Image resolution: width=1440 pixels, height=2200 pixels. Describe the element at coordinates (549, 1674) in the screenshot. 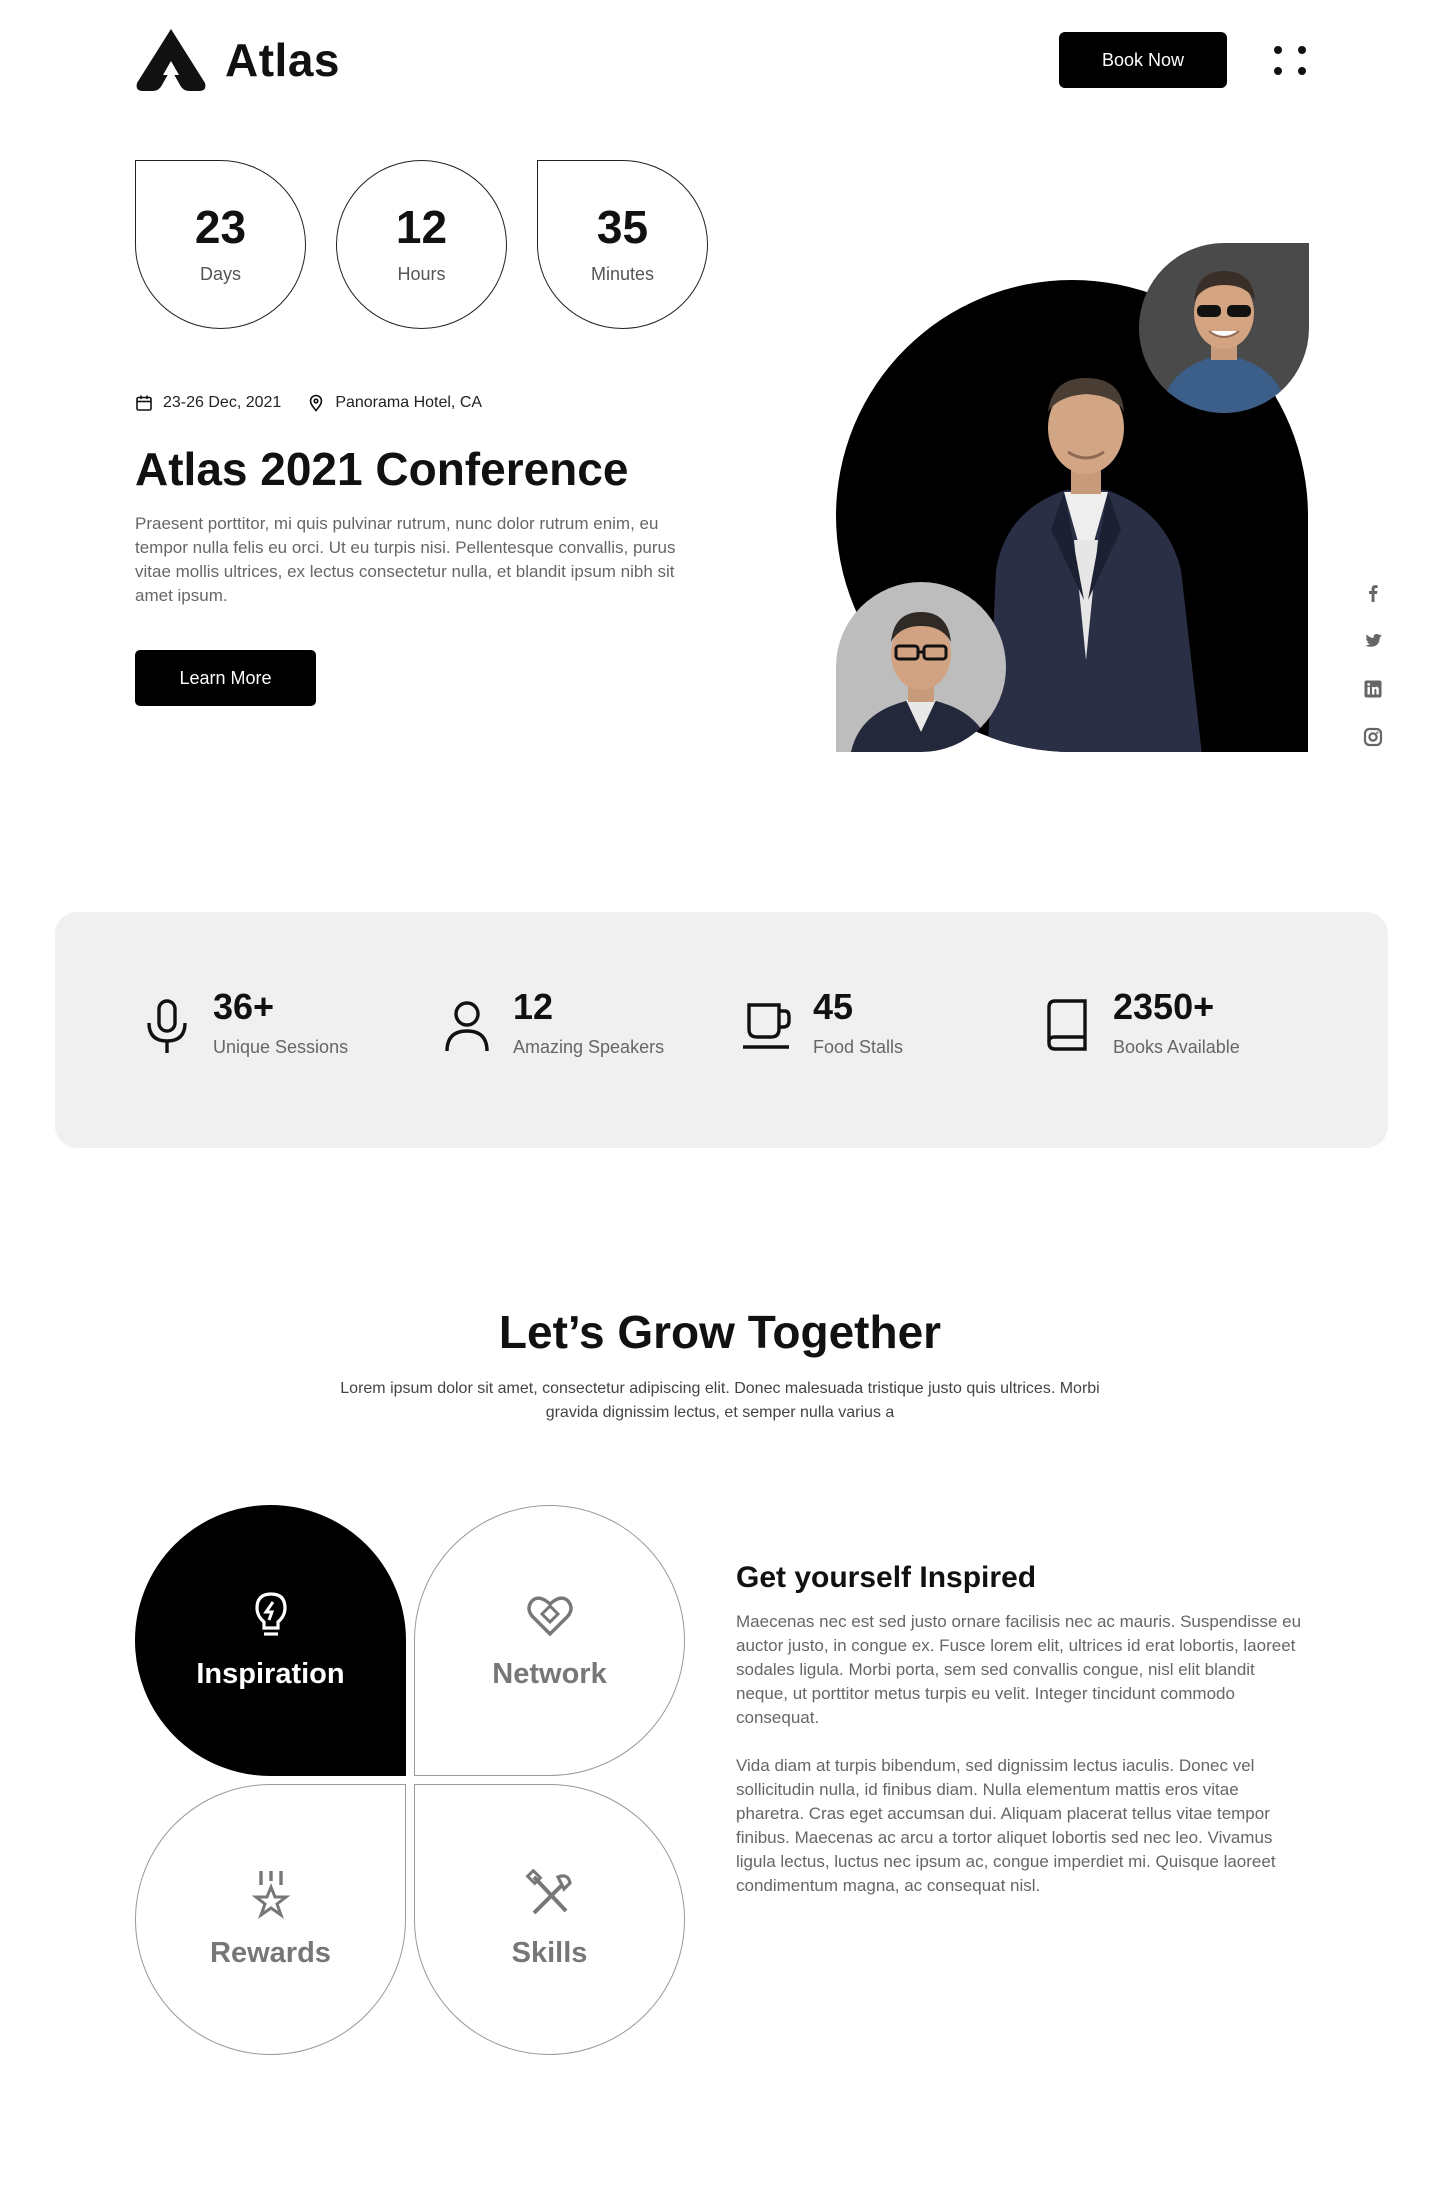

I see `feature-label: Network` at that location.